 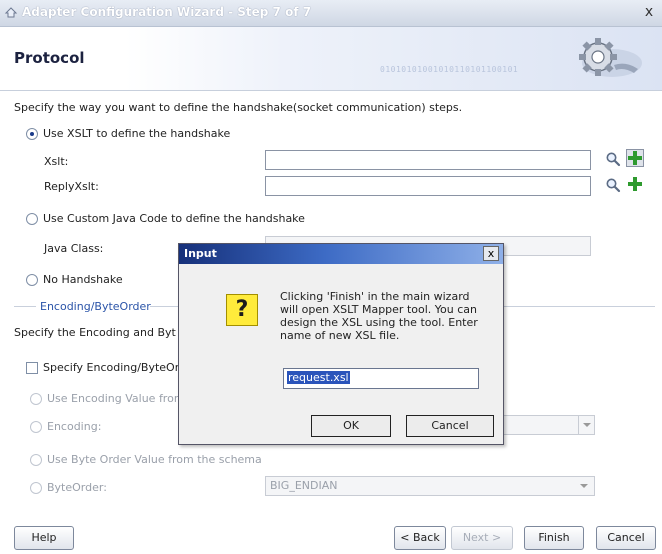 What do you see at coordinates (36, 460) in the screenshot?
I see `use-byteorder-schema-radio` at bounding box center [36, 460].